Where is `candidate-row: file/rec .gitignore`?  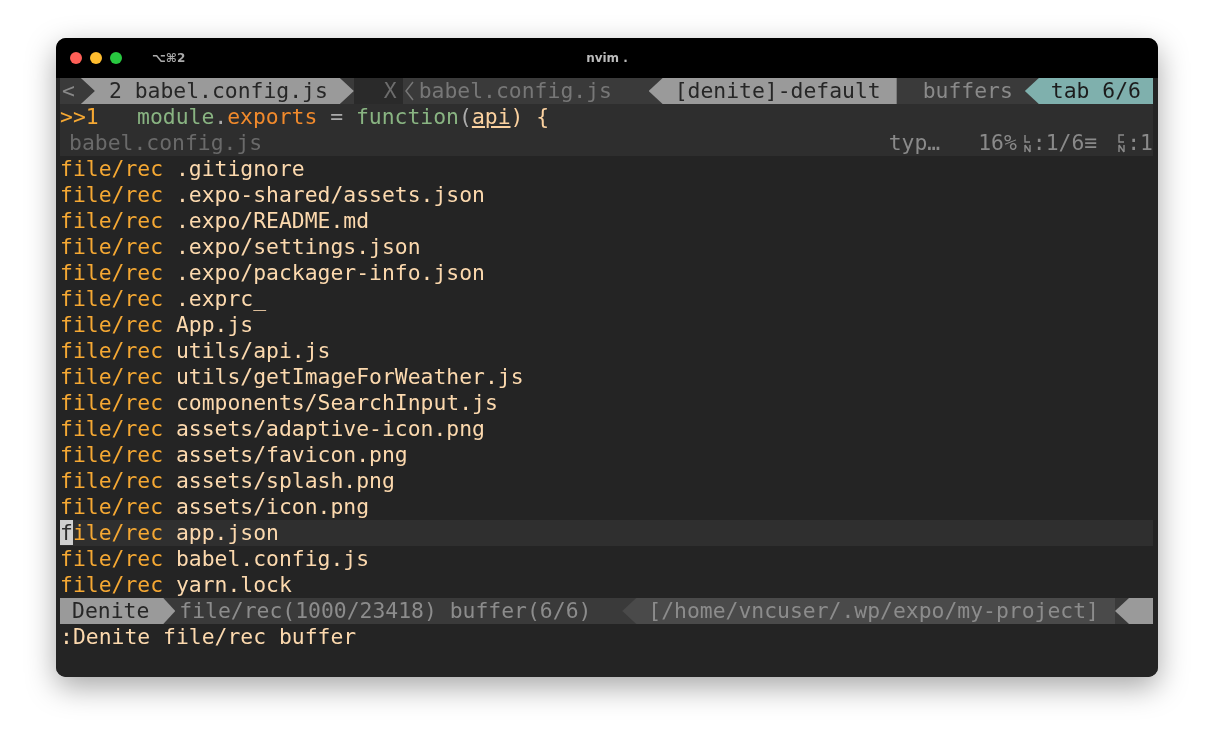 candidate-row: file/rec .gitignore is located at coordinates (606, 169).